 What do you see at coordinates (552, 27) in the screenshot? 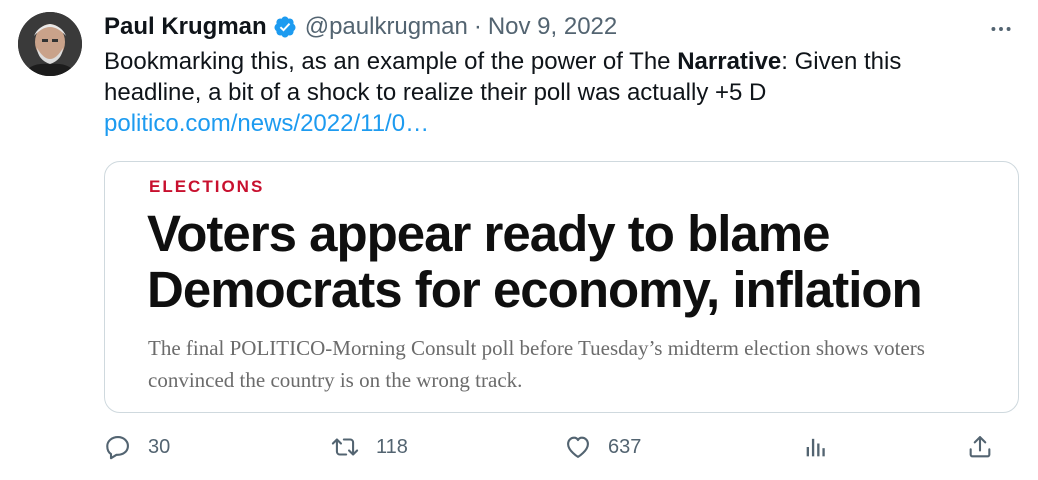
I see `tweet-date: Nov 9, 2022` at bounding box center [552, 27].